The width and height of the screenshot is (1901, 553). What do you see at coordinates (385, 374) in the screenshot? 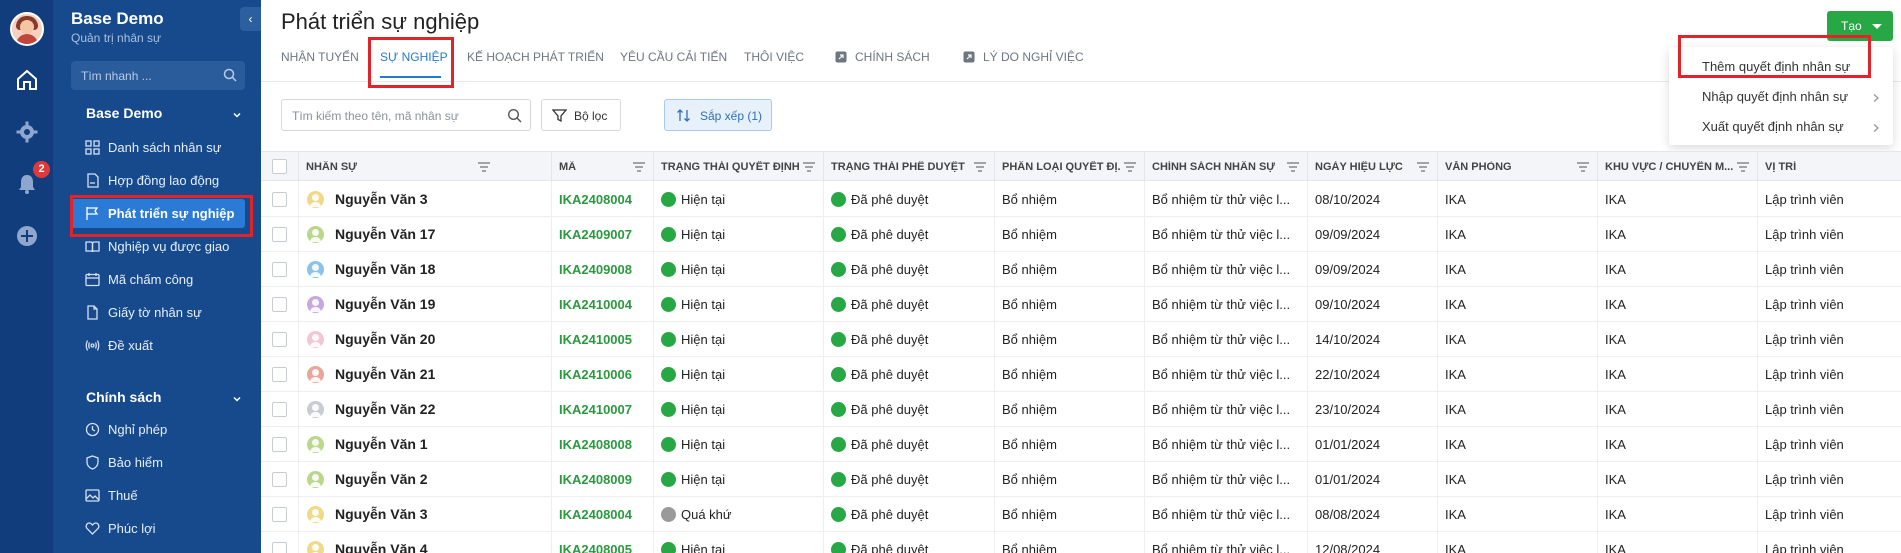
I see `employee-name: Nguyễn Văn 21` at bounding box center [385, 374].